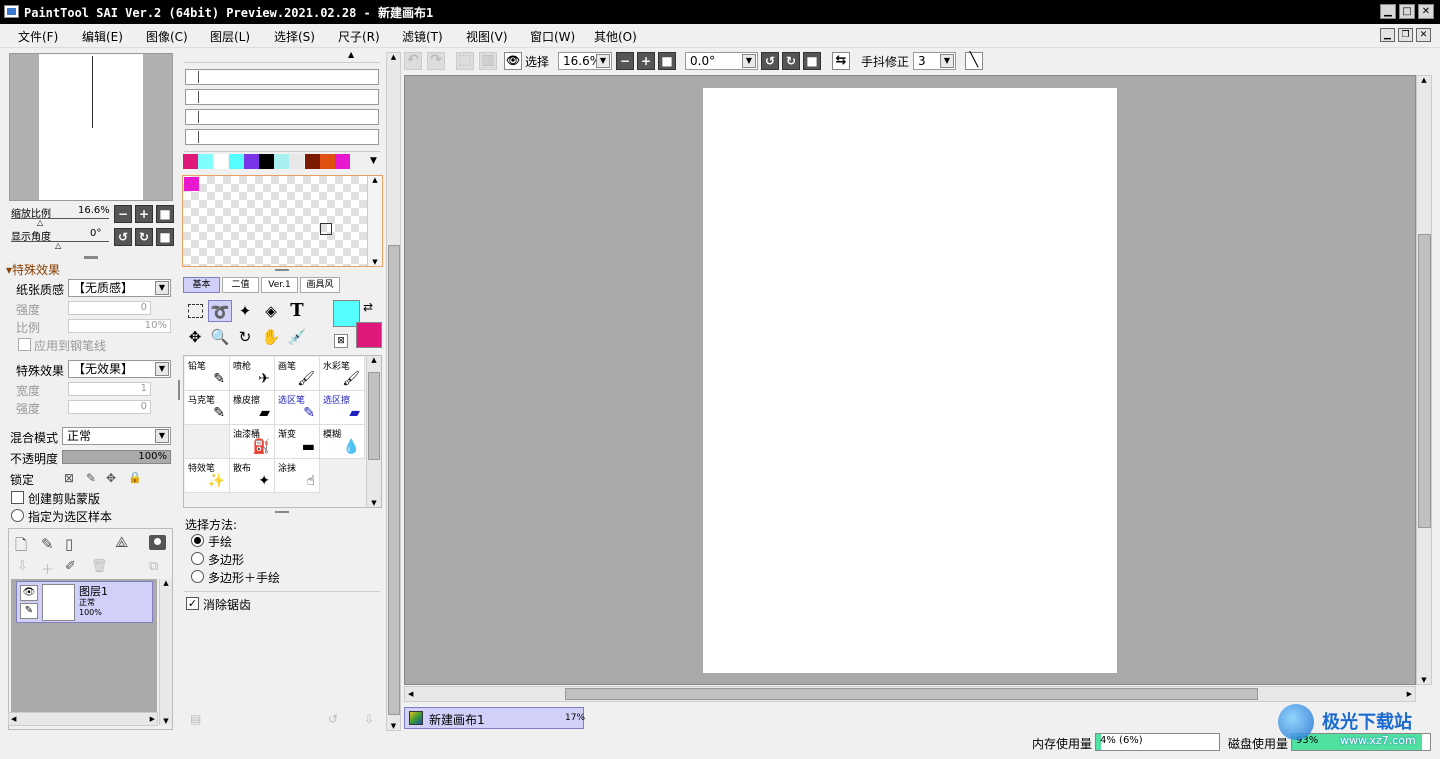  What do you see at coordinates (165, 652) in the screenshot?
I see `layer-list-scrollbar: ▲ ▼` at bounding box center [165, 652].